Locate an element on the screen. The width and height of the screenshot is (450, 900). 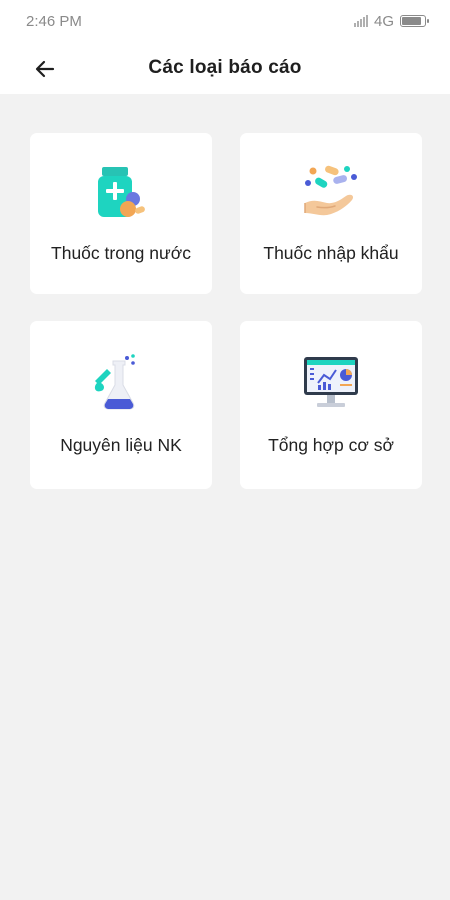
lab-flask-icon is located at coordinates (114, 382).